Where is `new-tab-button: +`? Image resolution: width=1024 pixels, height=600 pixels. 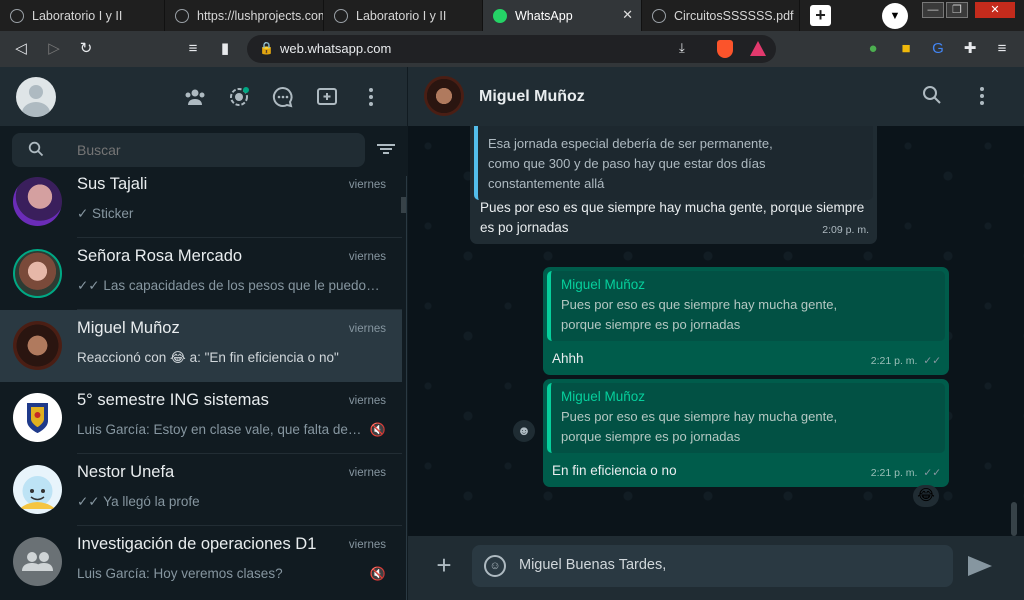
new-tab-button: + is located at coordinates (820, 15).